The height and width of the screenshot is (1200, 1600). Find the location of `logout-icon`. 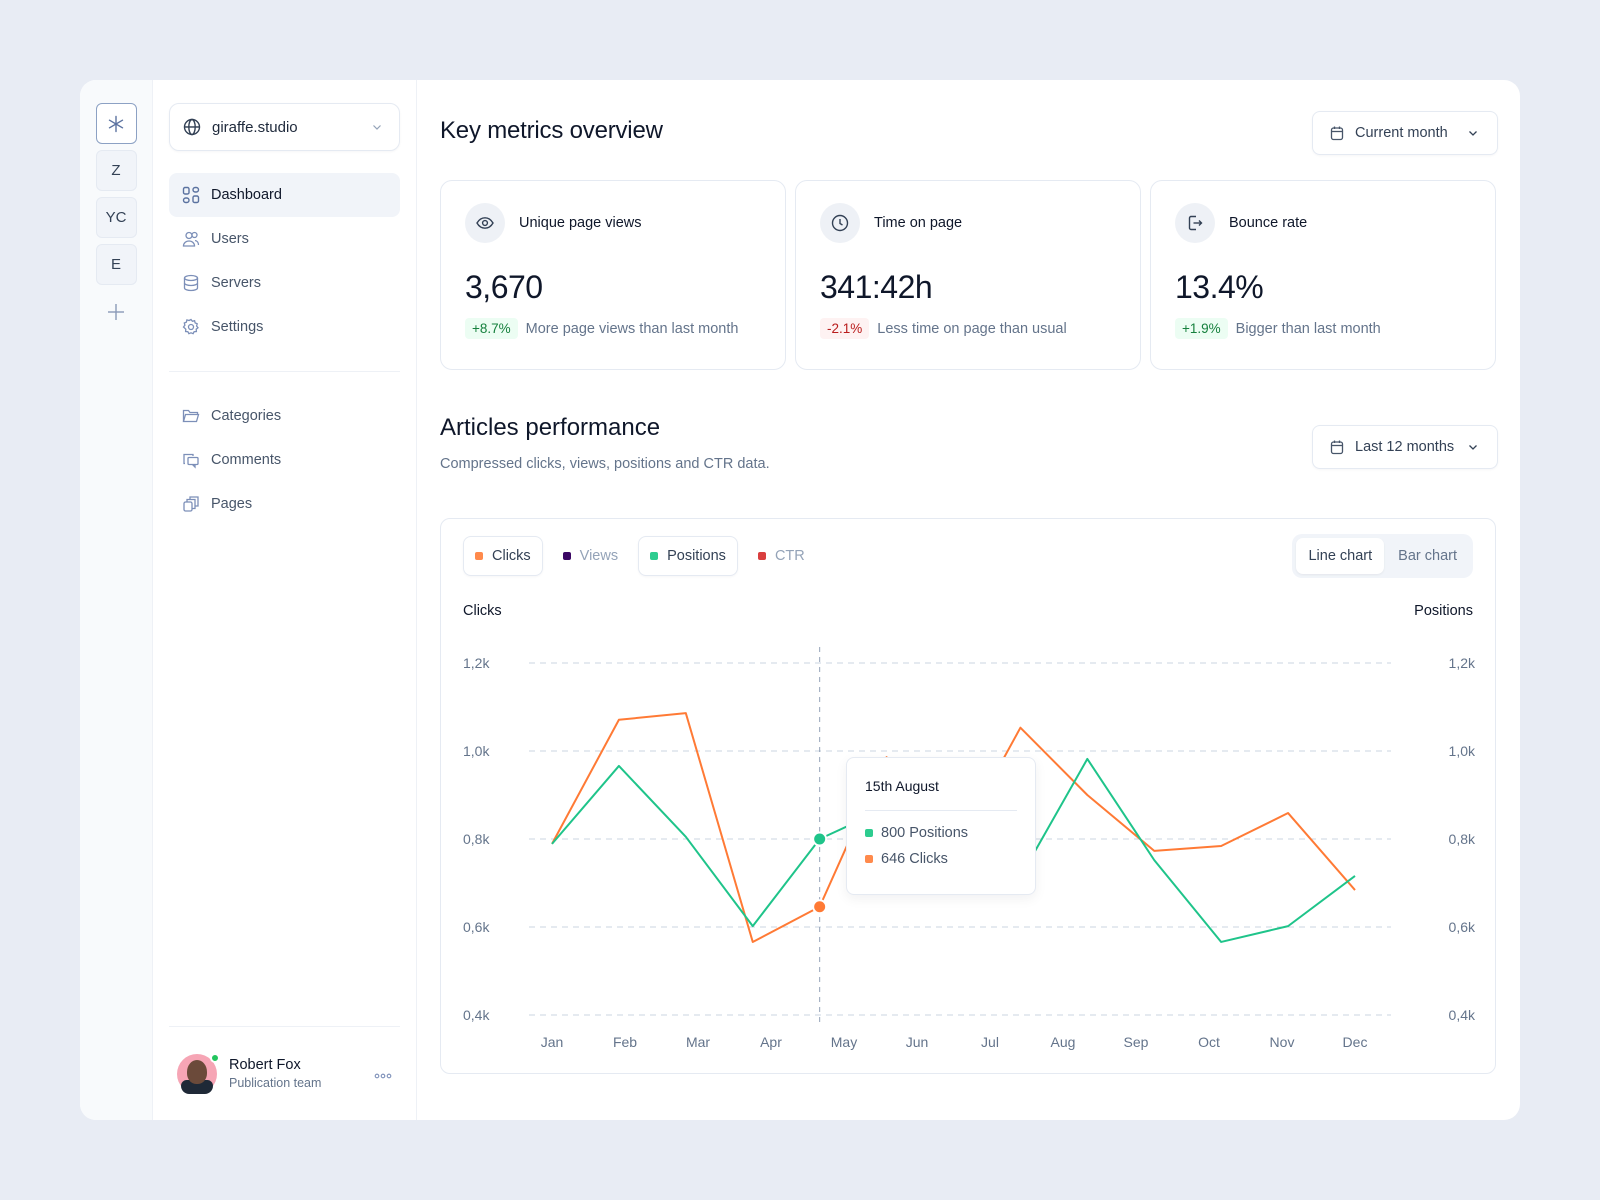

logout-icon is located at coordinates (1195, 223).